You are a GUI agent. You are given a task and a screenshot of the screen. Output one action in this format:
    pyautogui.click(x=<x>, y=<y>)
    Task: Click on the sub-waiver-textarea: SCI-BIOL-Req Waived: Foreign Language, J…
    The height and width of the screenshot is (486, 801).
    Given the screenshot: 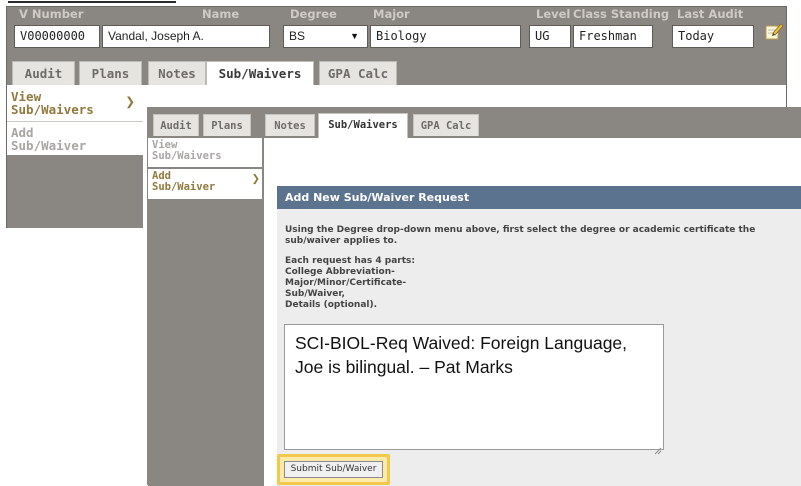 What is the action you would take?
    pyautogui.click(x=474, y=387)
    